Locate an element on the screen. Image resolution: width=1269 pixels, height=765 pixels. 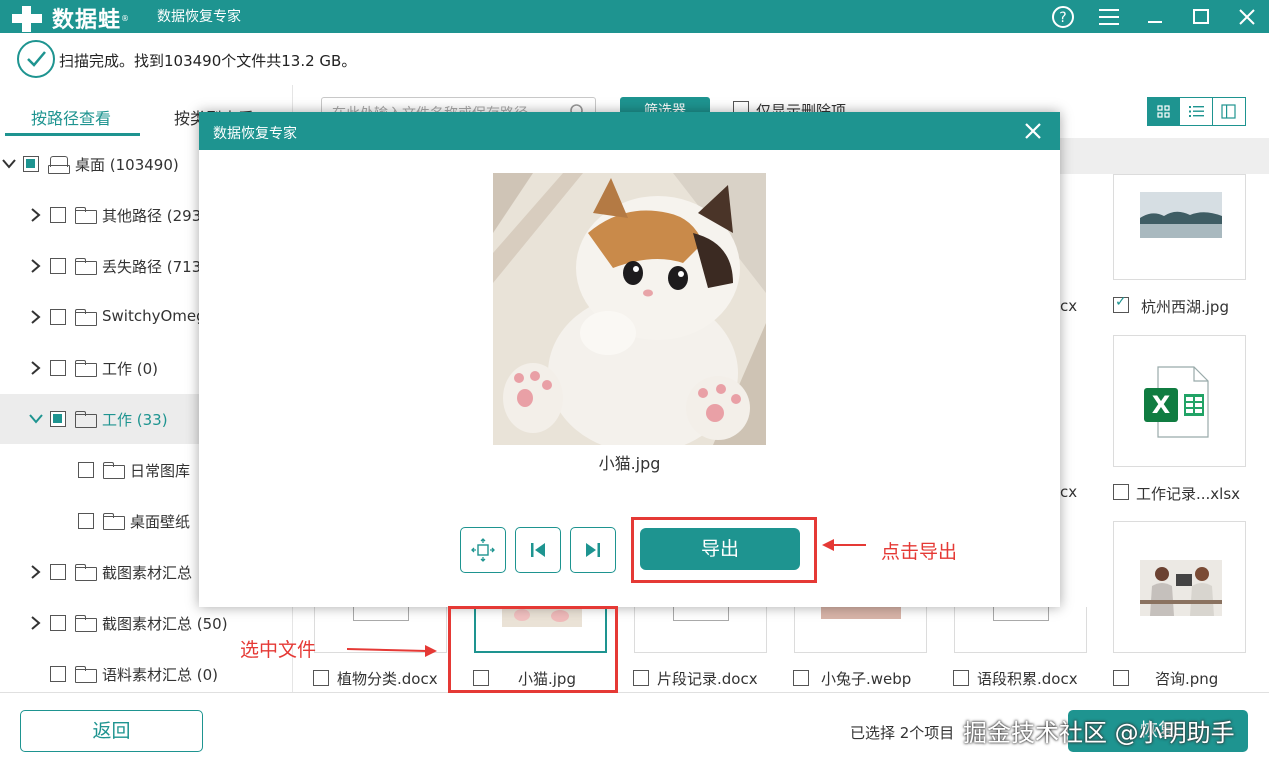
dialog-close-icon is located at coordinates (1033, 132).